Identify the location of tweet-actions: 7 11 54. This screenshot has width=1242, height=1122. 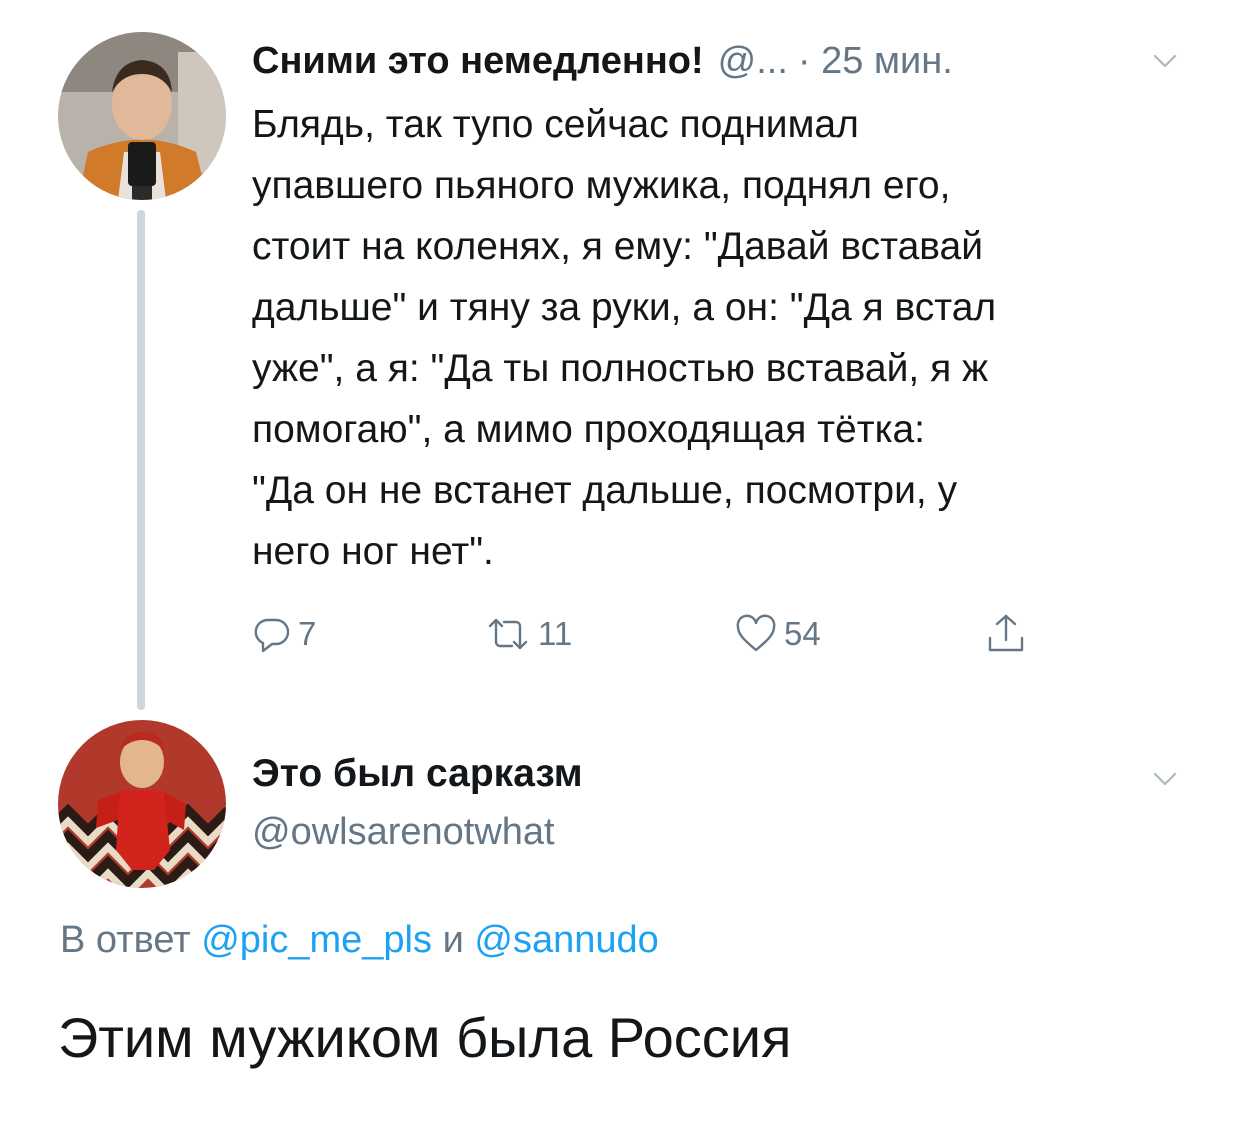
(662, 634).